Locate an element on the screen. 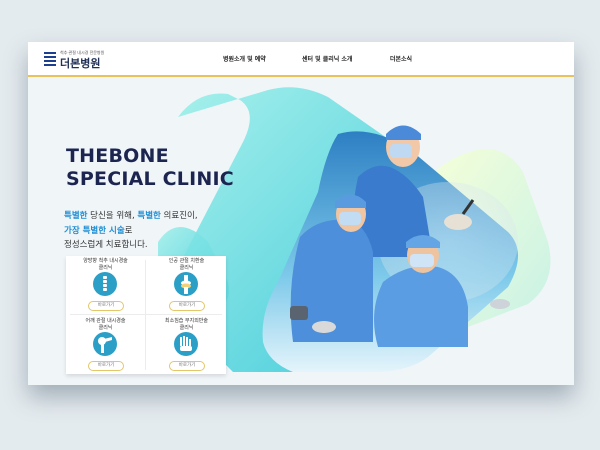 The image size is (600, 450). clinic-card-spine: 양방향 척추 내시경술 클리닉 바로가기 is located at coordinates (105, 285).